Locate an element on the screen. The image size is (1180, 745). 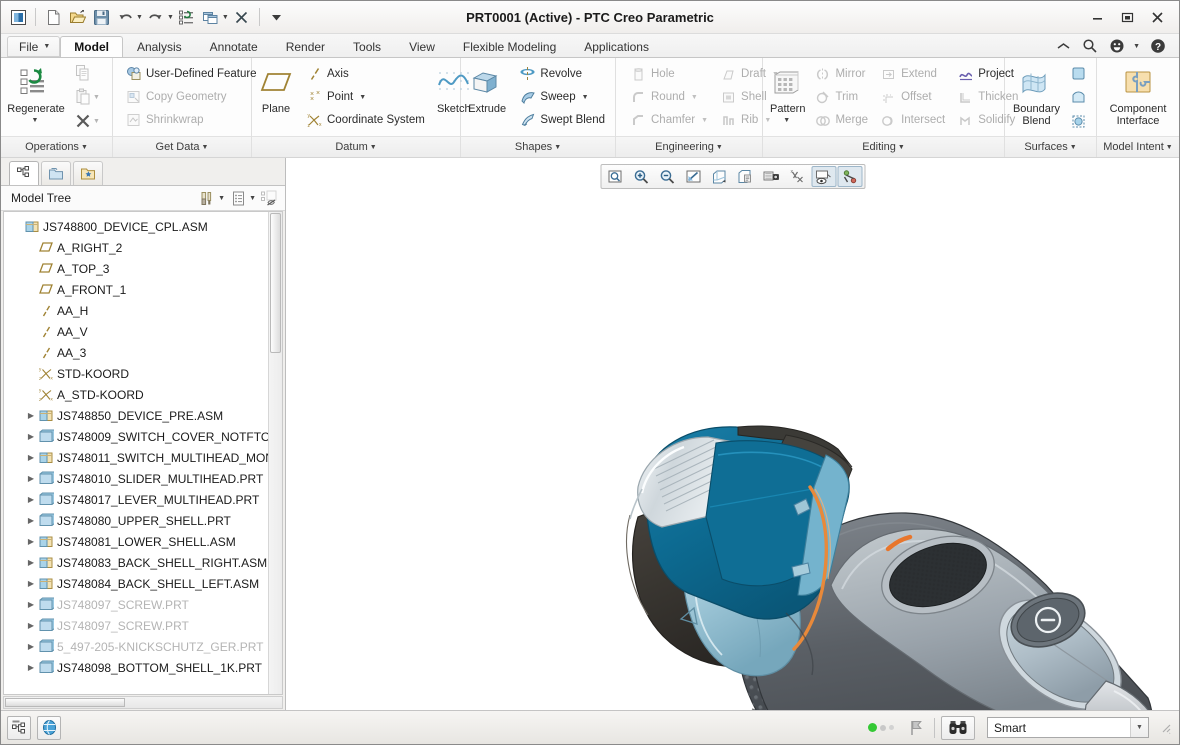
save-icon is located at coordinates (101, 17).